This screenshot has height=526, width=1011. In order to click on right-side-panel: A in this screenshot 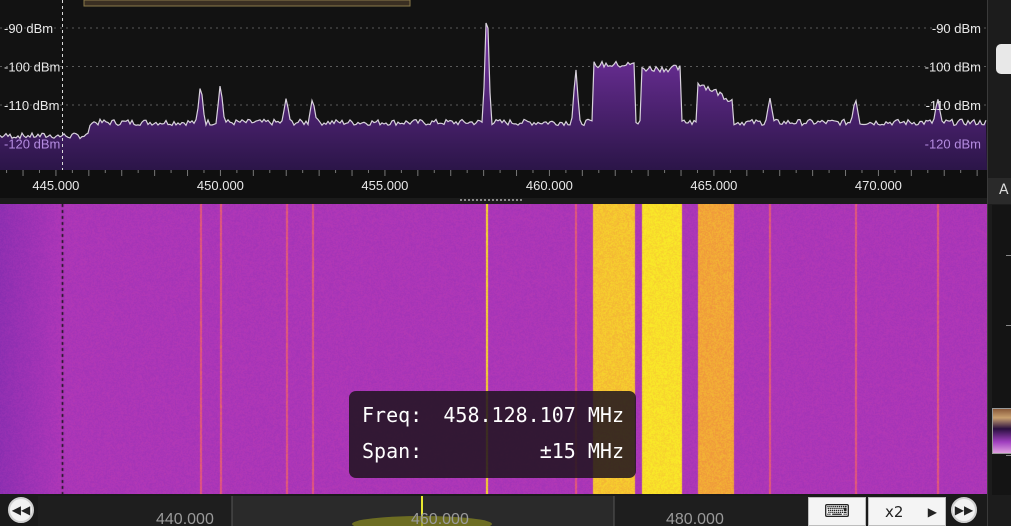, I will do `click(999, 263)`.